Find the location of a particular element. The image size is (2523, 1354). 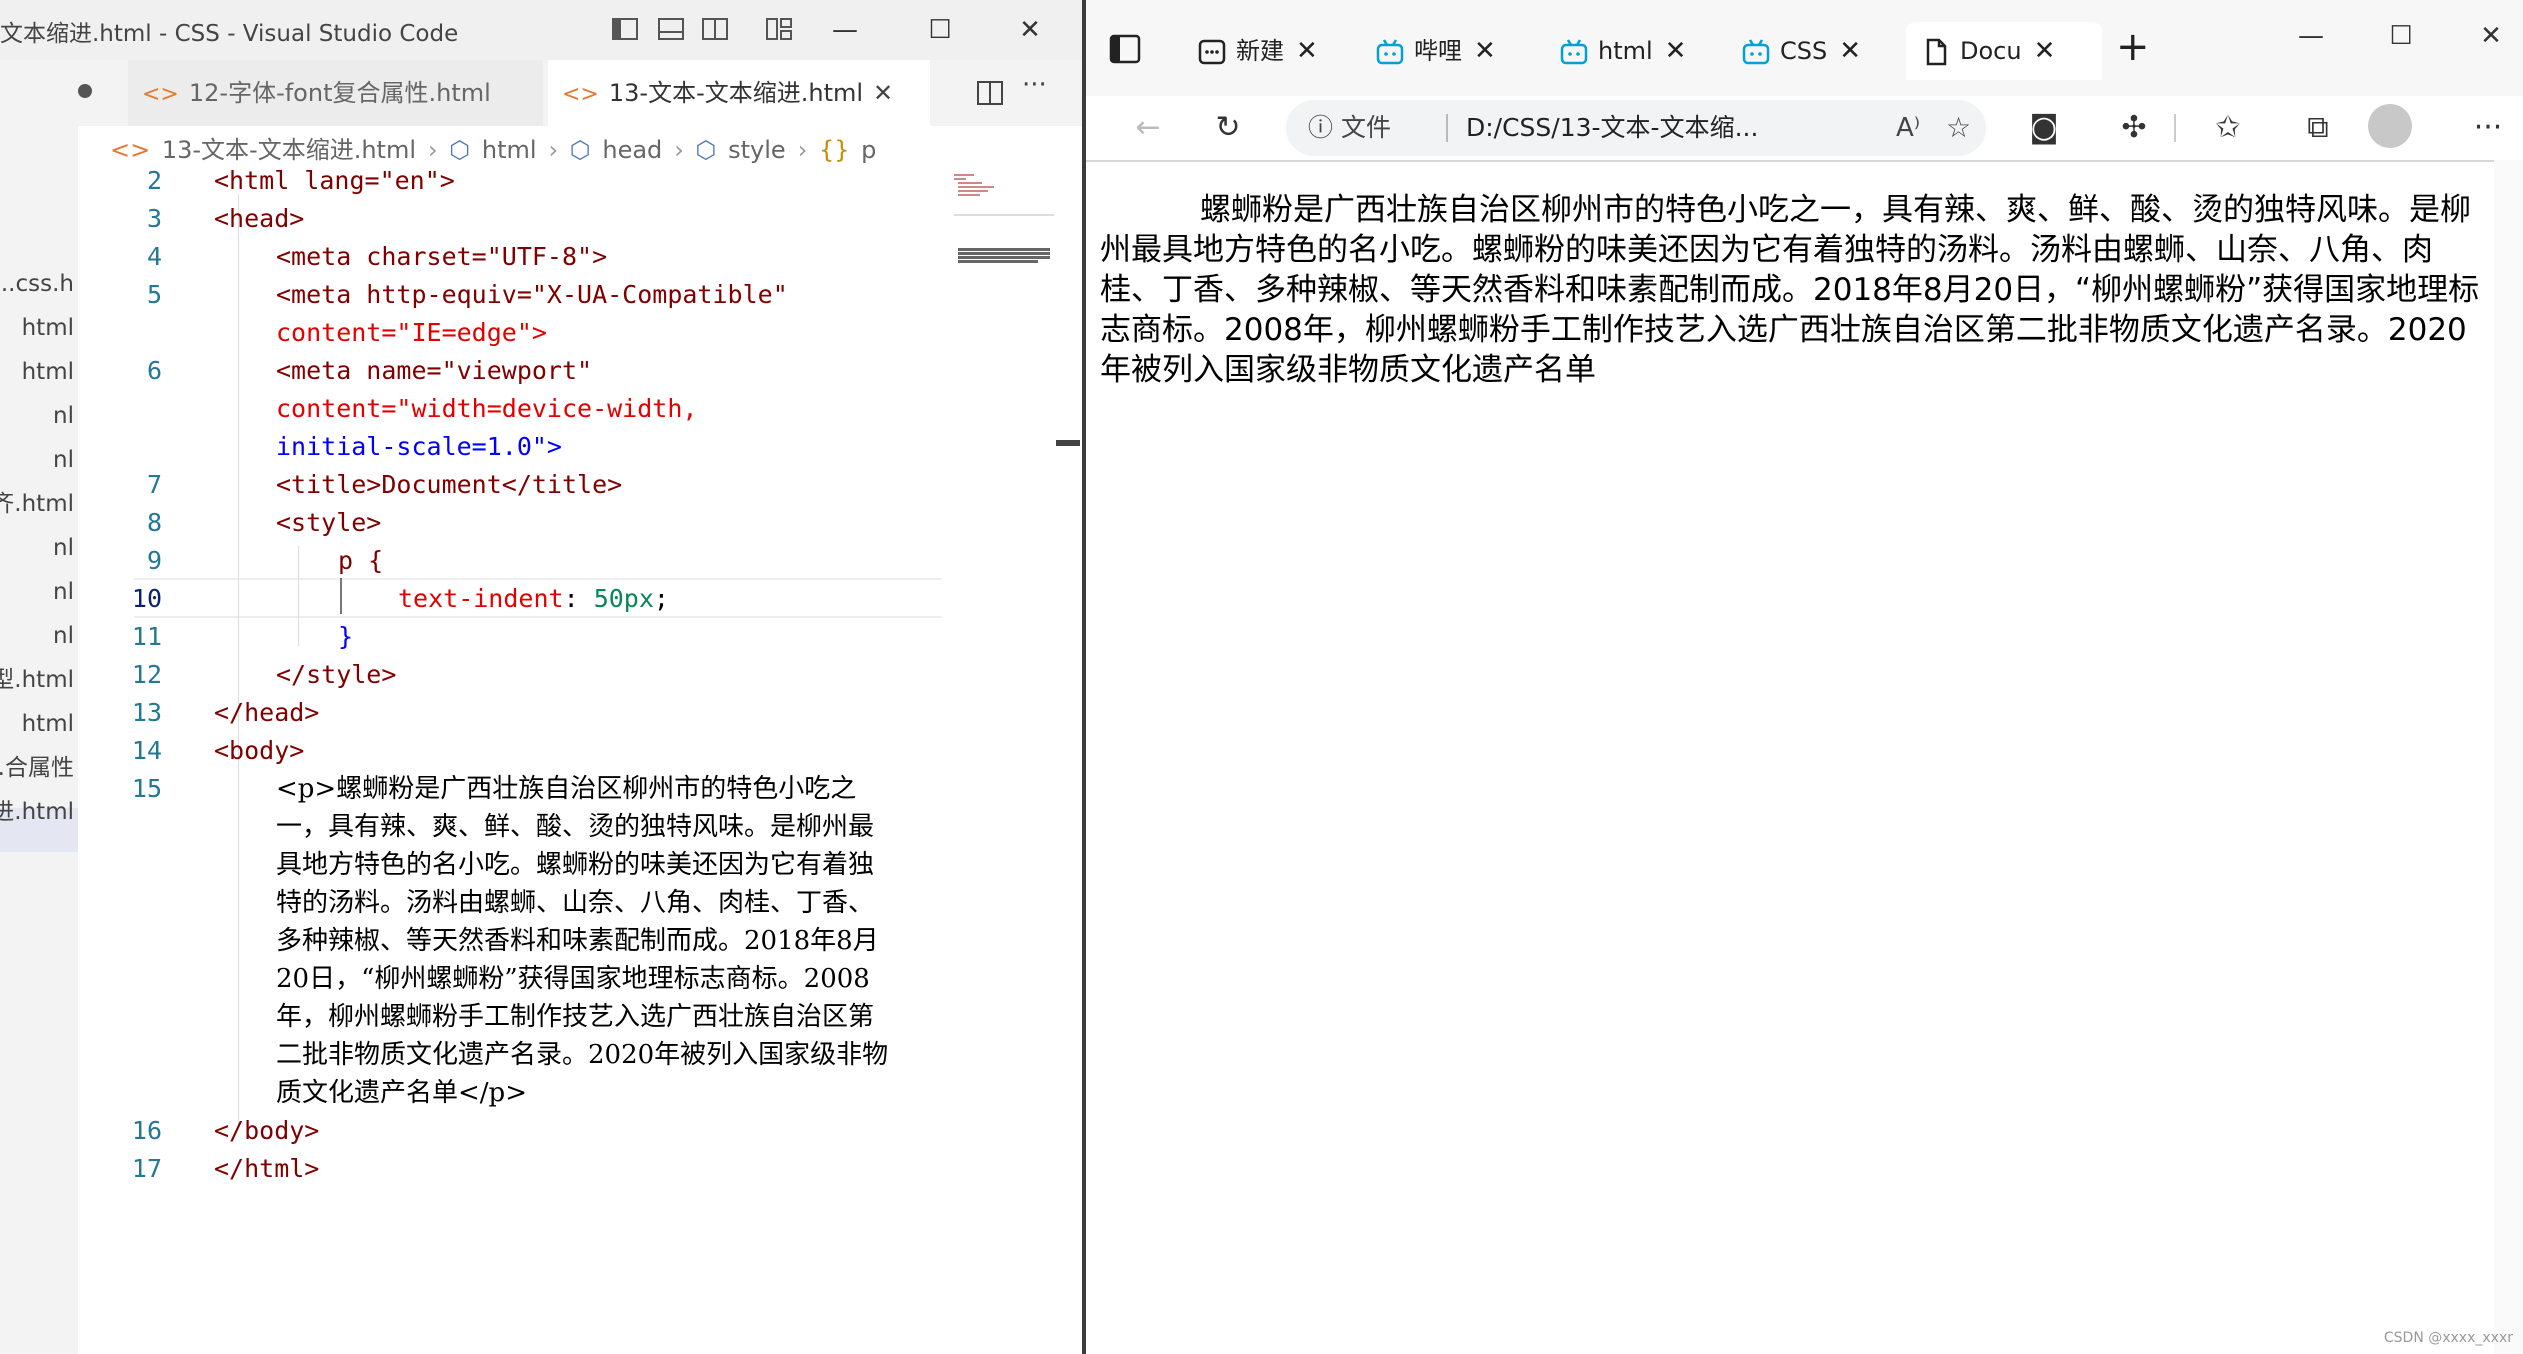

explorer-item: 型.html is located at coordinates (37, 680).